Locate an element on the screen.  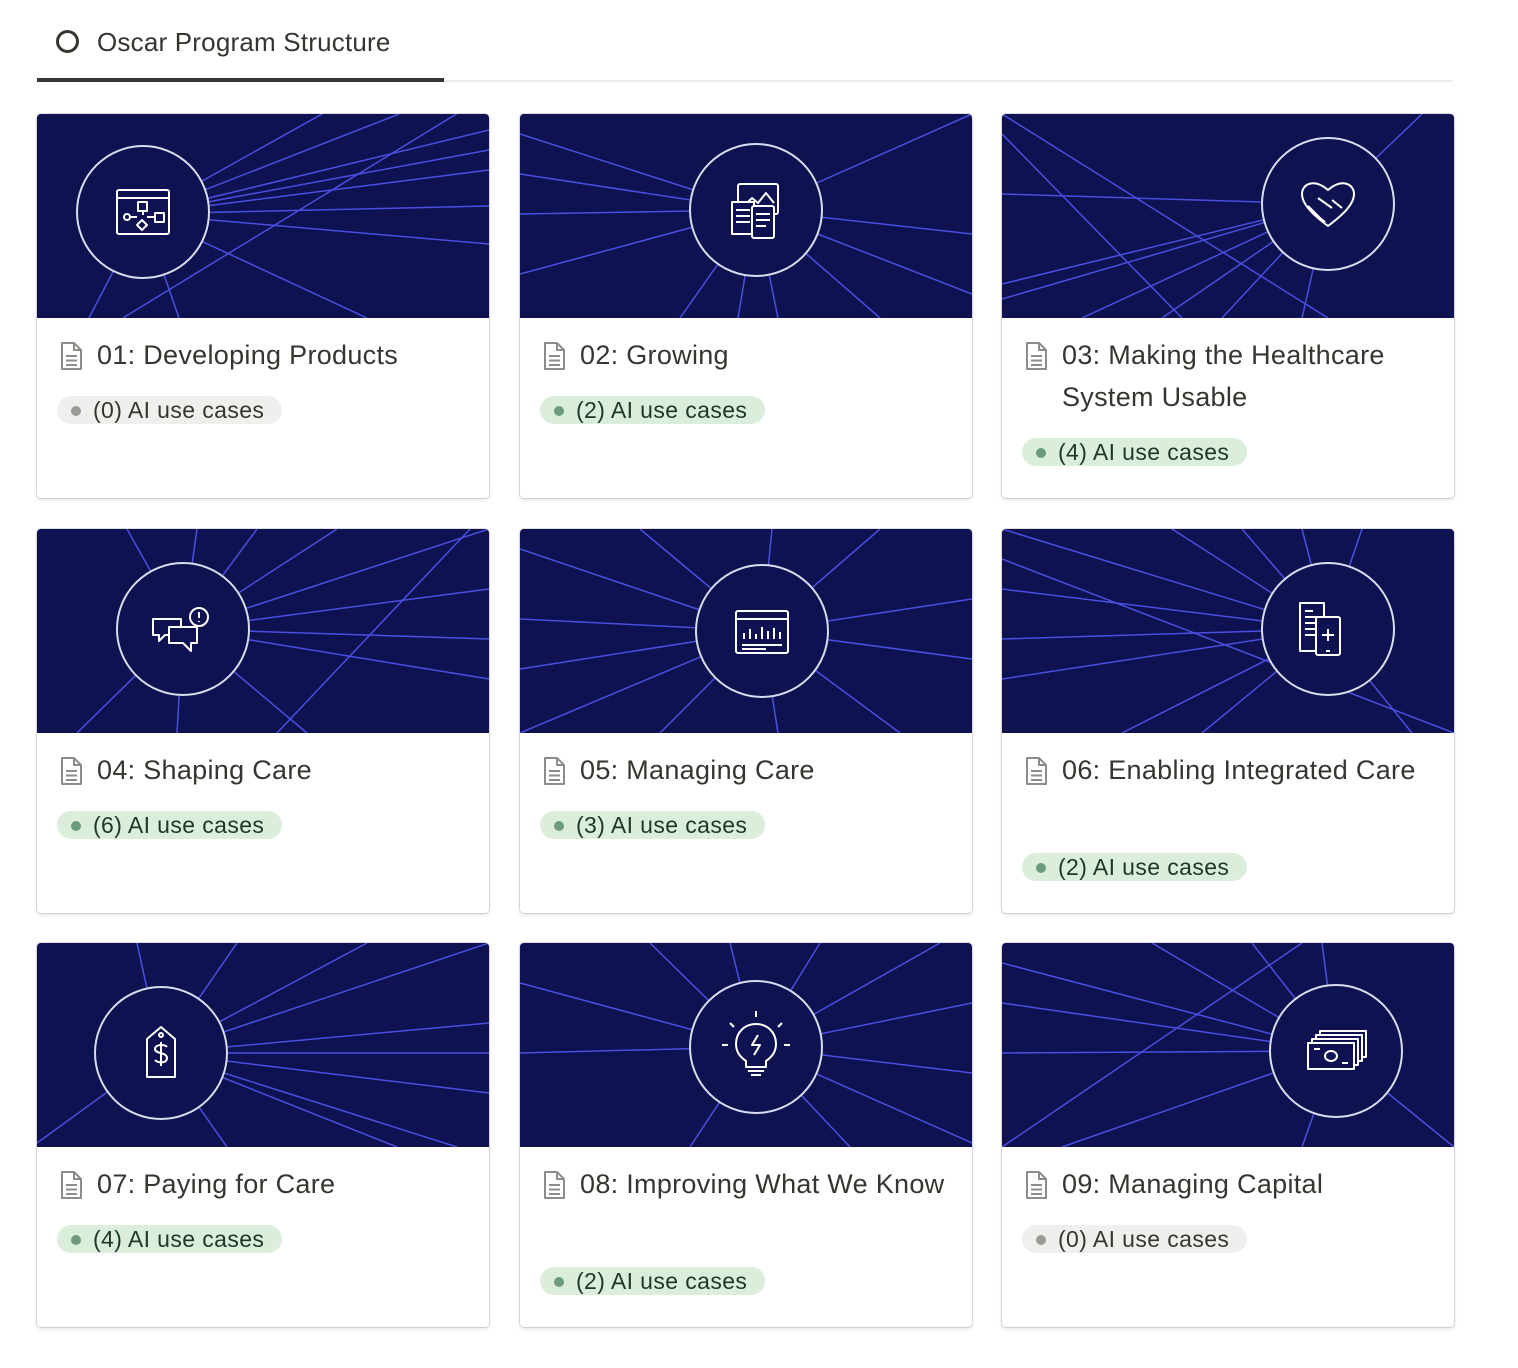
card-title: 06: Enabling Integrated Care is located at coordinates (1239, 770).